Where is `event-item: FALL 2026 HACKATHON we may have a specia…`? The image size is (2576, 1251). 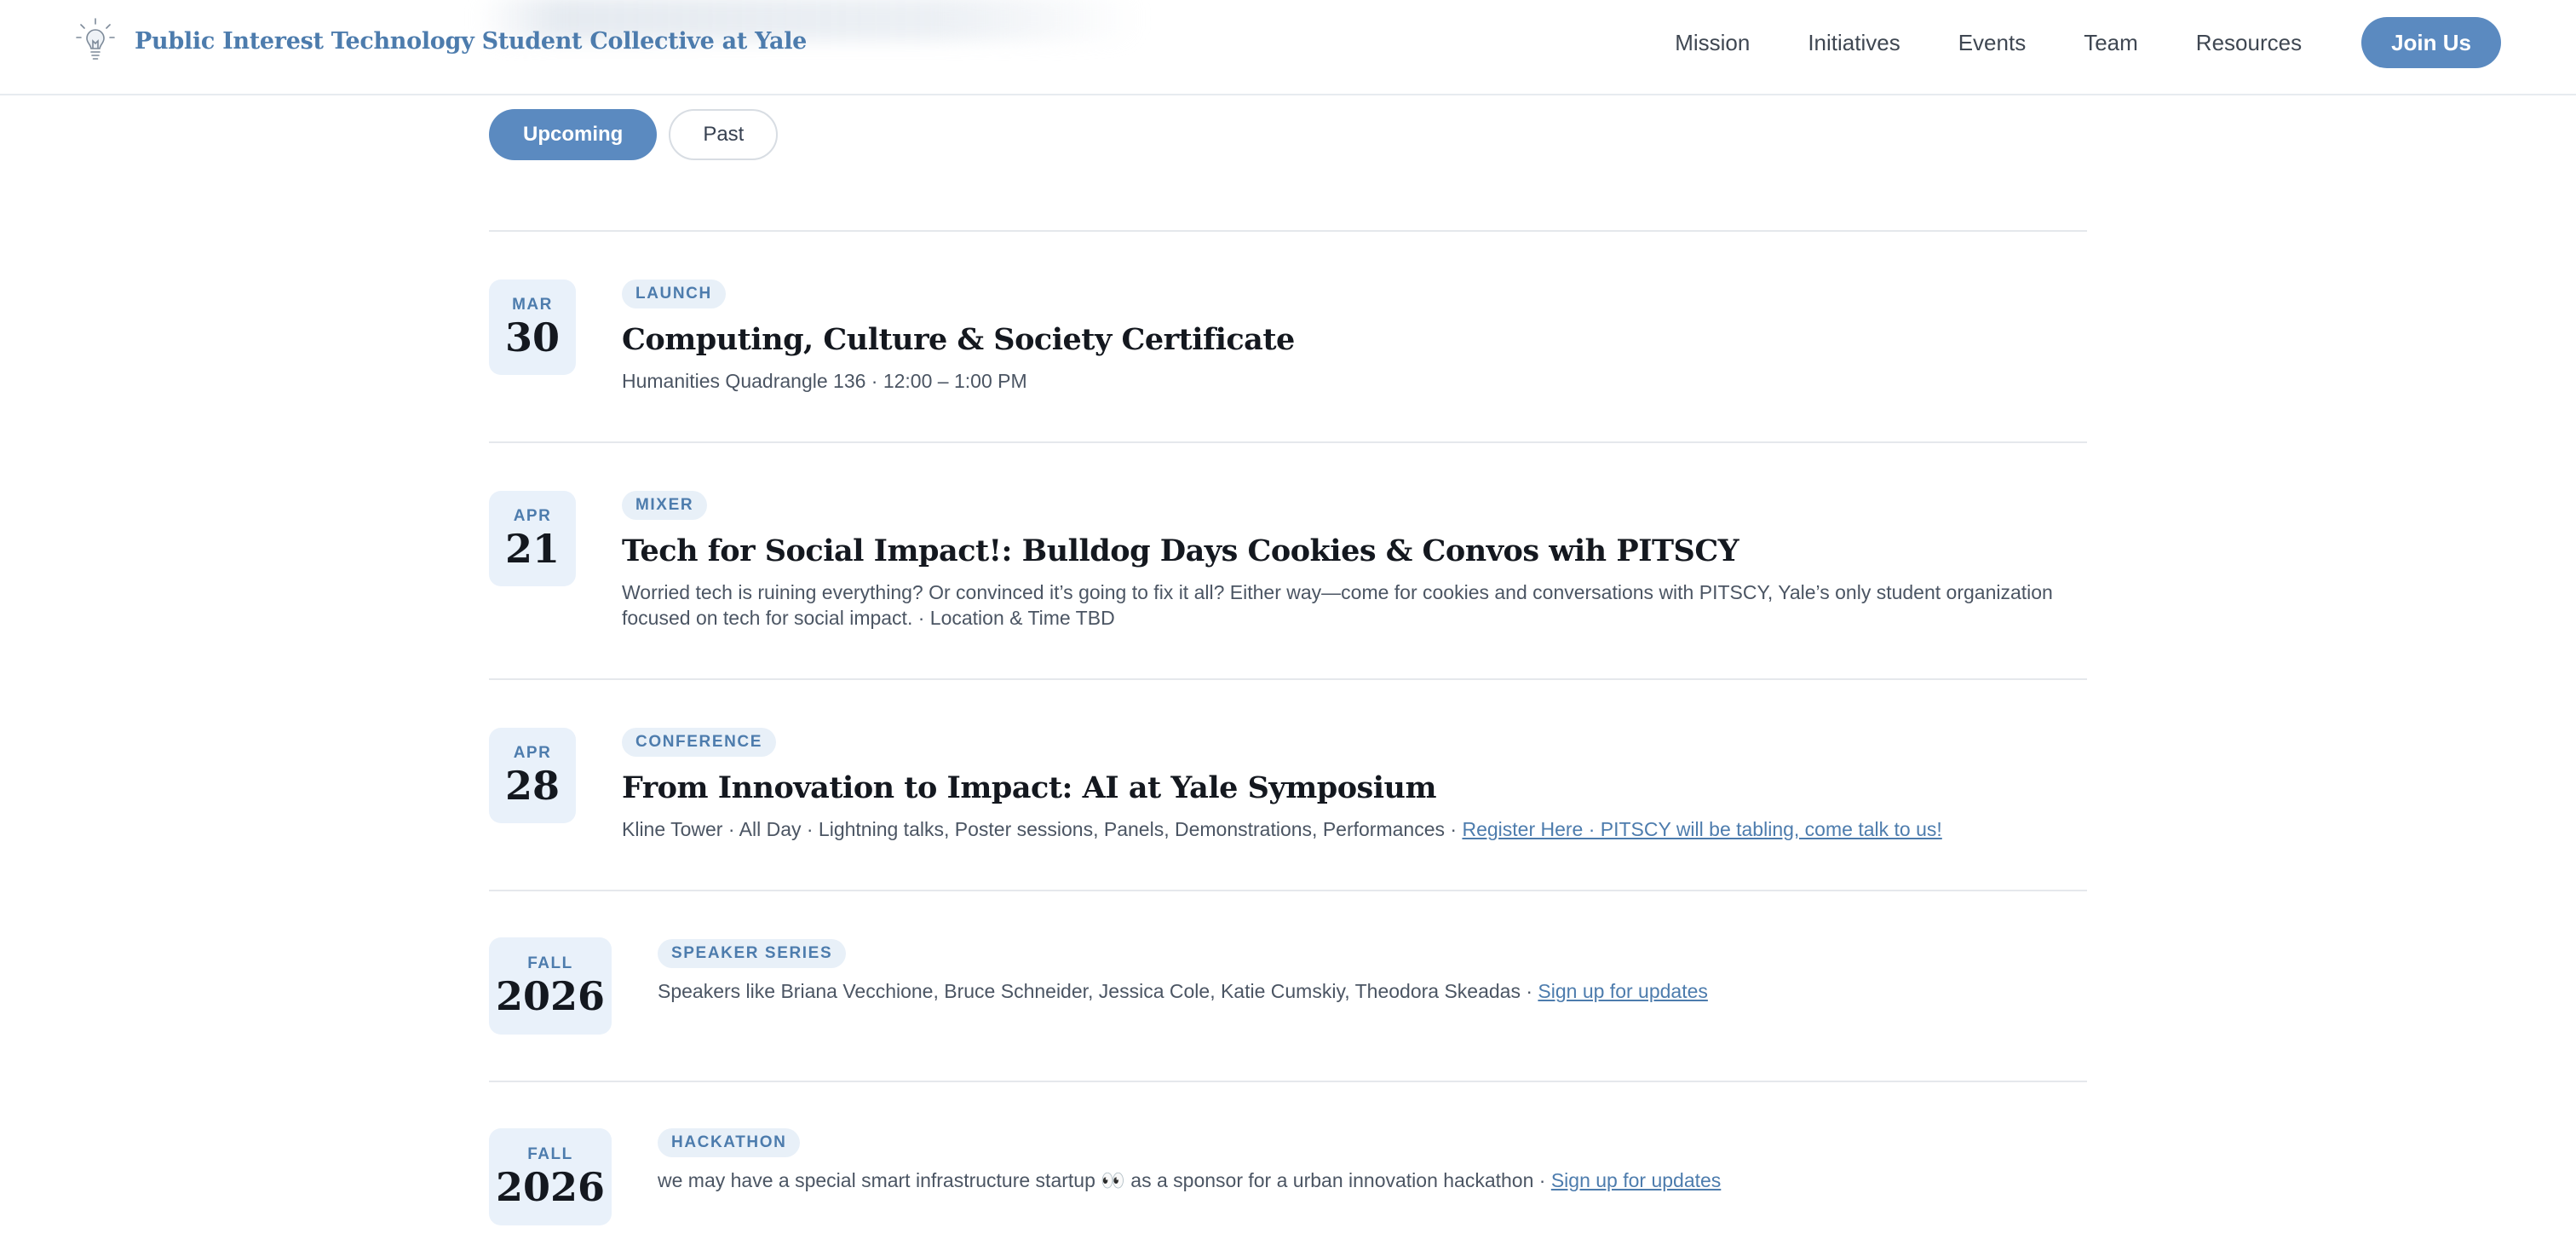
event-item: FALL 2026 HACKATHON we may have a specia… is located at coordinates (1288, 1166).